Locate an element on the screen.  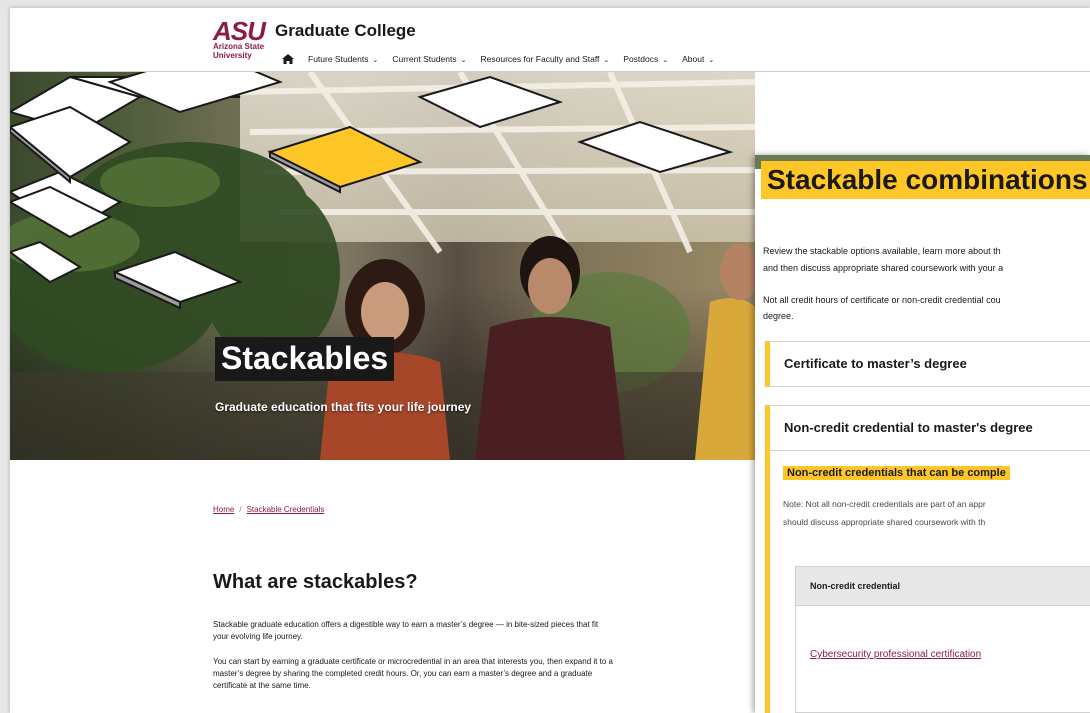
nav-item-current-students: Current Students ⌄ is located at coordinates (429, 59).